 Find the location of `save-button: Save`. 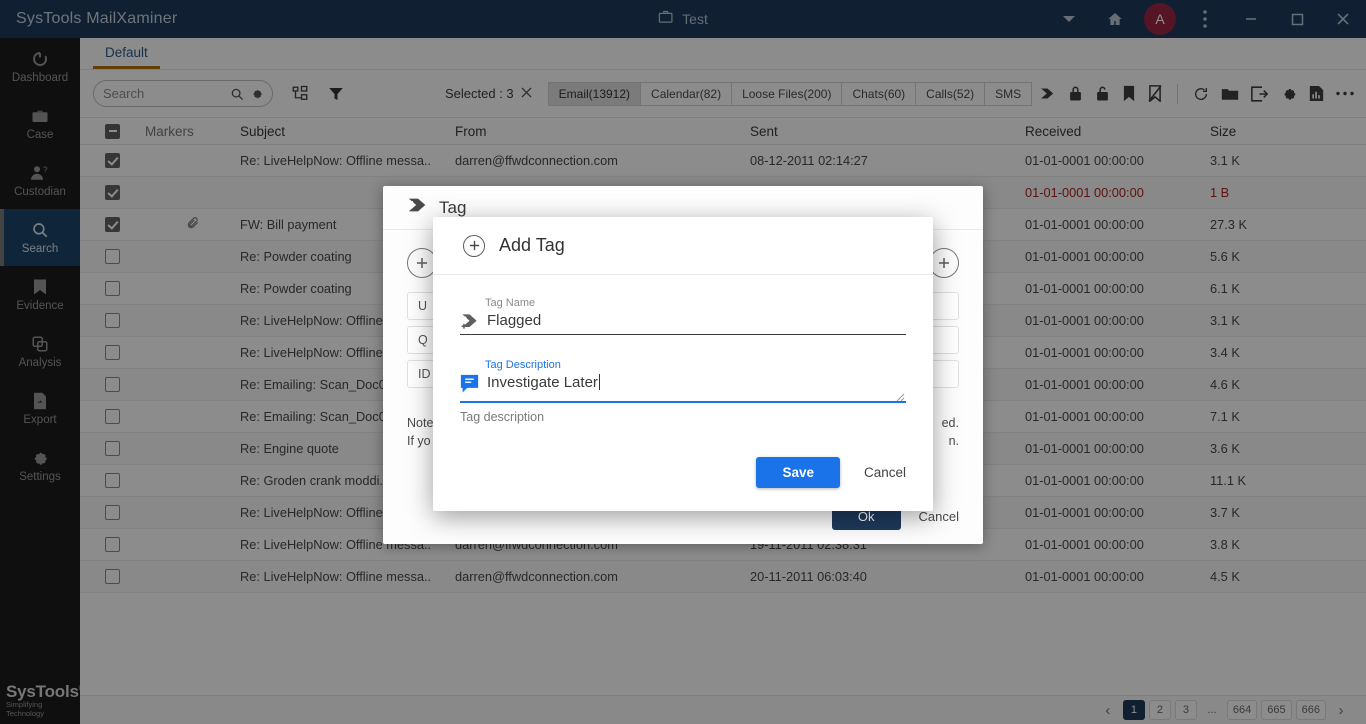

save-button: Save is located at coordinates (798, 472).